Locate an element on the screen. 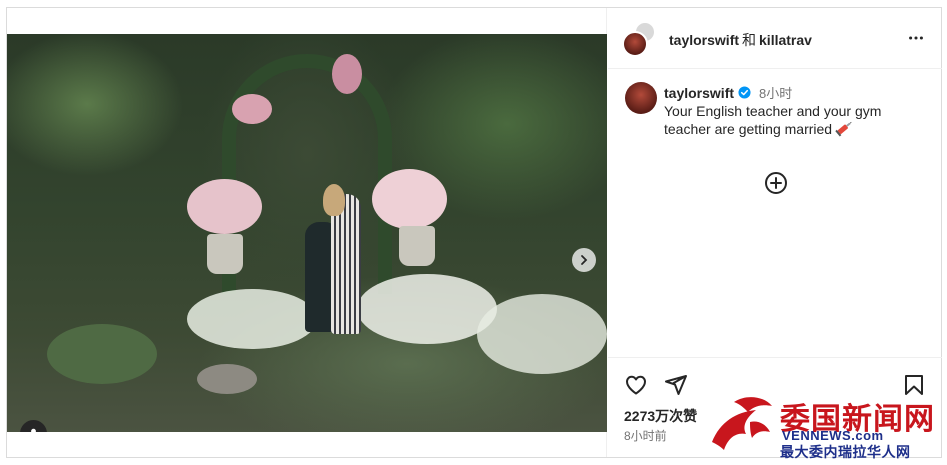 The image size is (947, 465). dragon-logo-icon is located at coordinates (742, 423).